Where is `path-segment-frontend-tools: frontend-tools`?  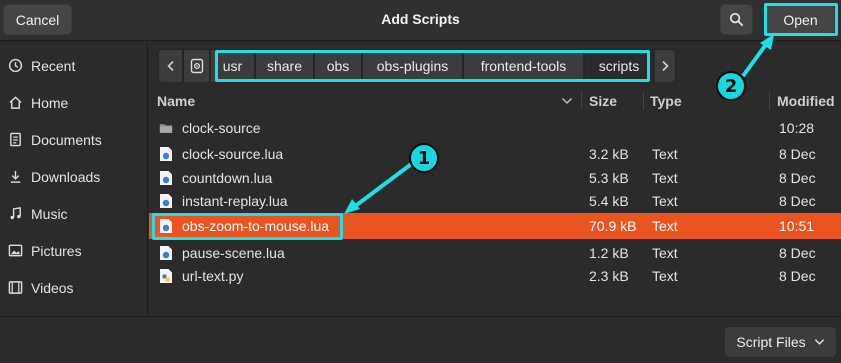
path-segment-frontend-tools: frontend-tools is located at coordinates (523, 66).